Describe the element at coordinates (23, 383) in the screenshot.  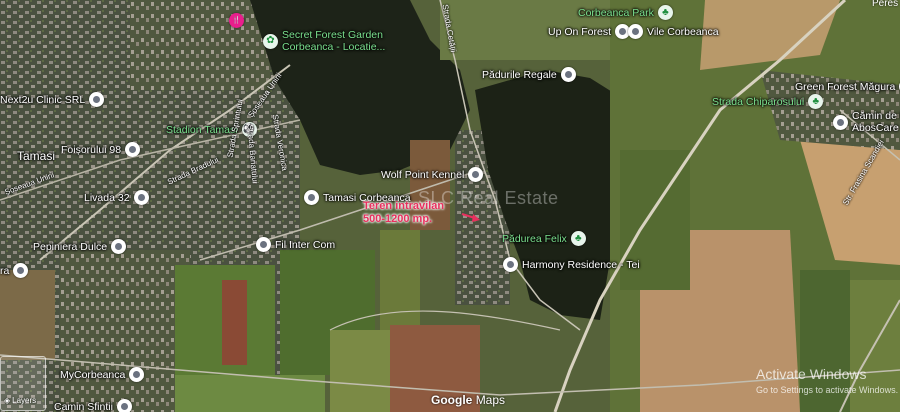
I see `layers-button: ◈ Layers` at that location.